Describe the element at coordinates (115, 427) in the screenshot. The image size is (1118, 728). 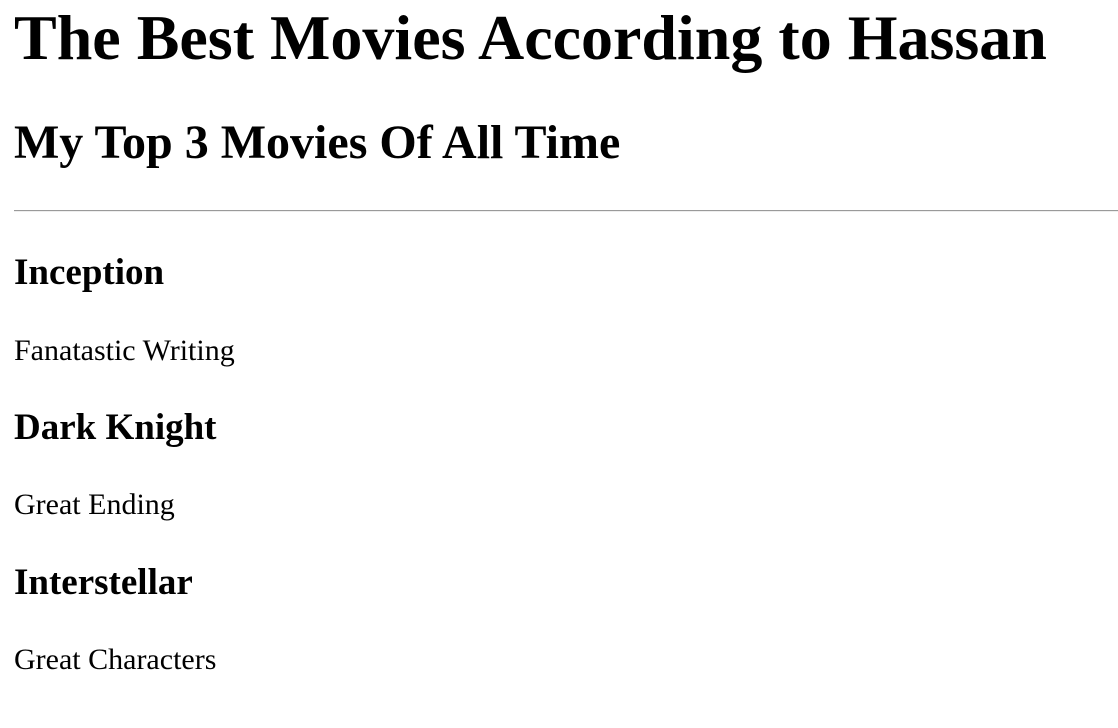
I see `movie-title-dark-knight: Dark Knight` at that location.